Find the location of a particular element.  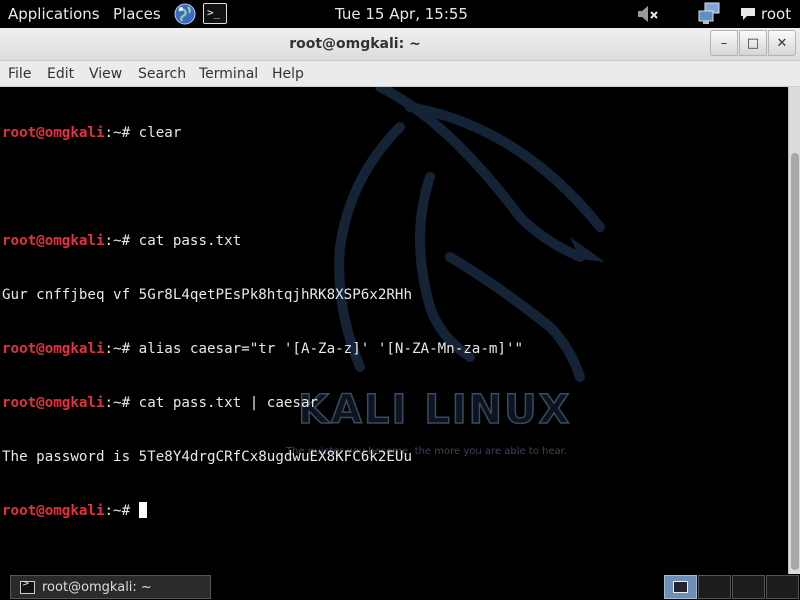

vertical-scrollbar is located at coordinates (794, 330).